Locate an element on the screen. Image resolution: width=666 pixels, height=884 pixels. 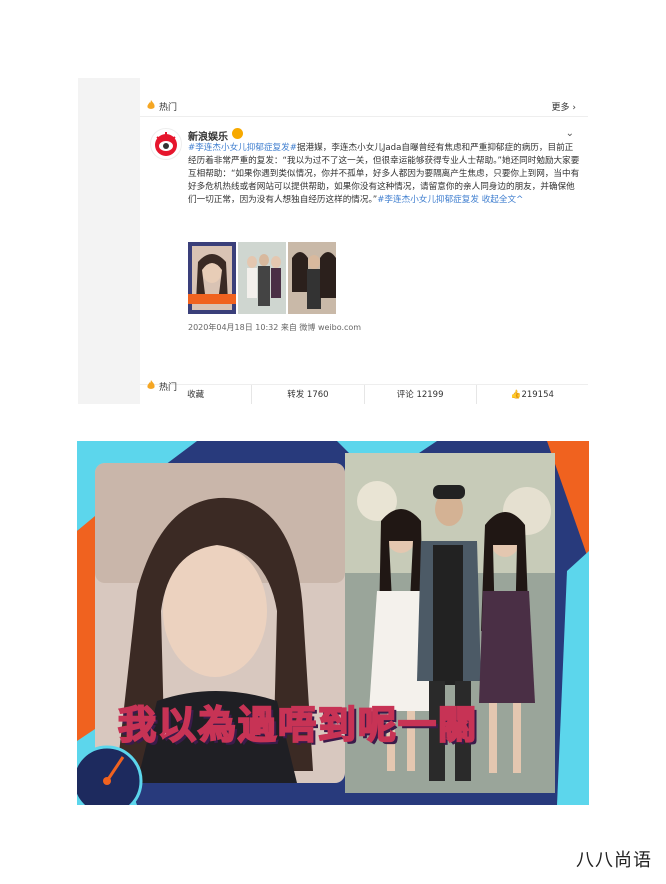
chevron-down-icon: ⌄ is located at coordinates (570, 133).